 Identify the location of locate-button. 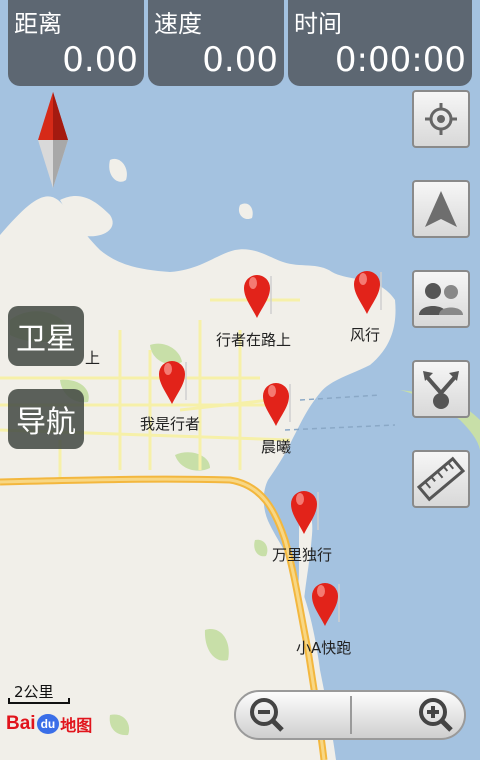
(441, 119).